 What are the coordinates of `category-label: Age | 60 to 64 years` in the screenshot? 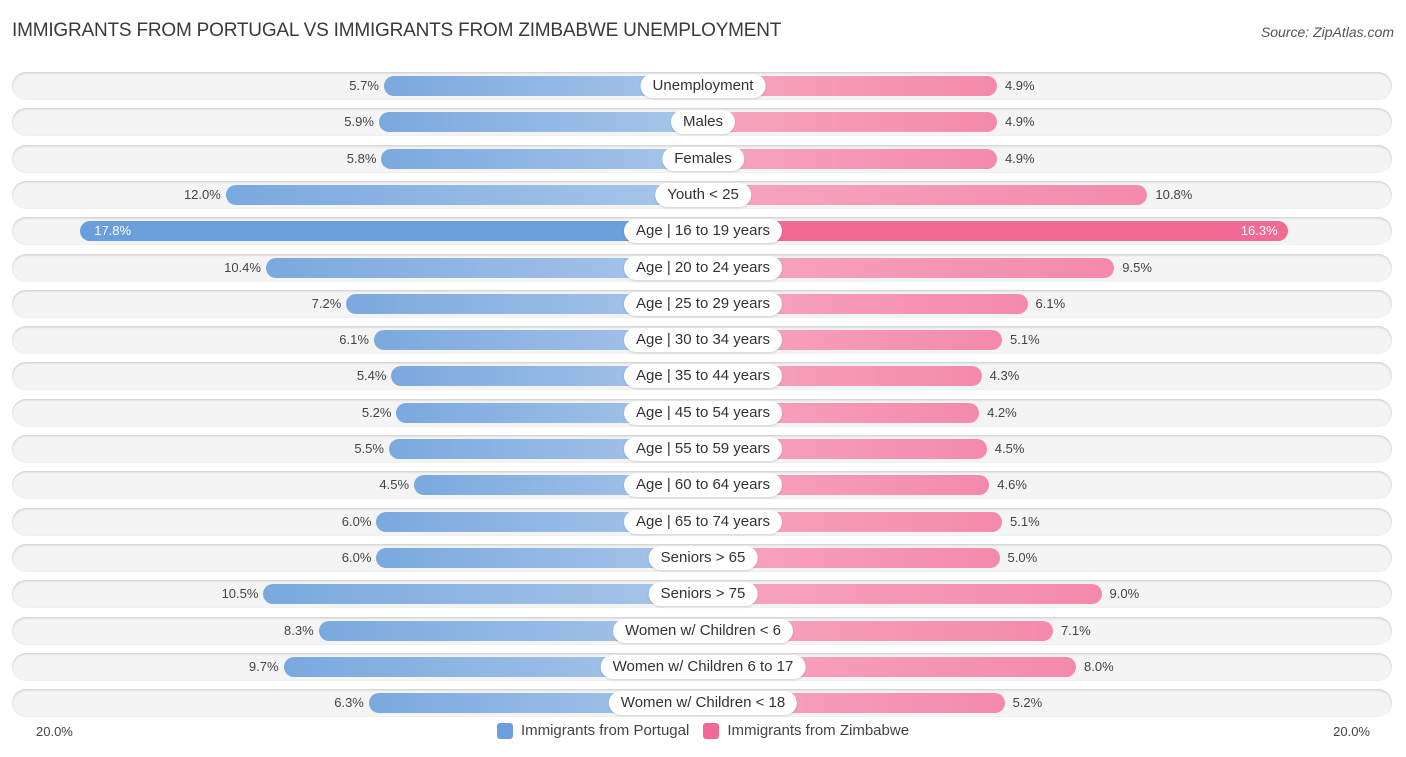 It's located at (703, 485).